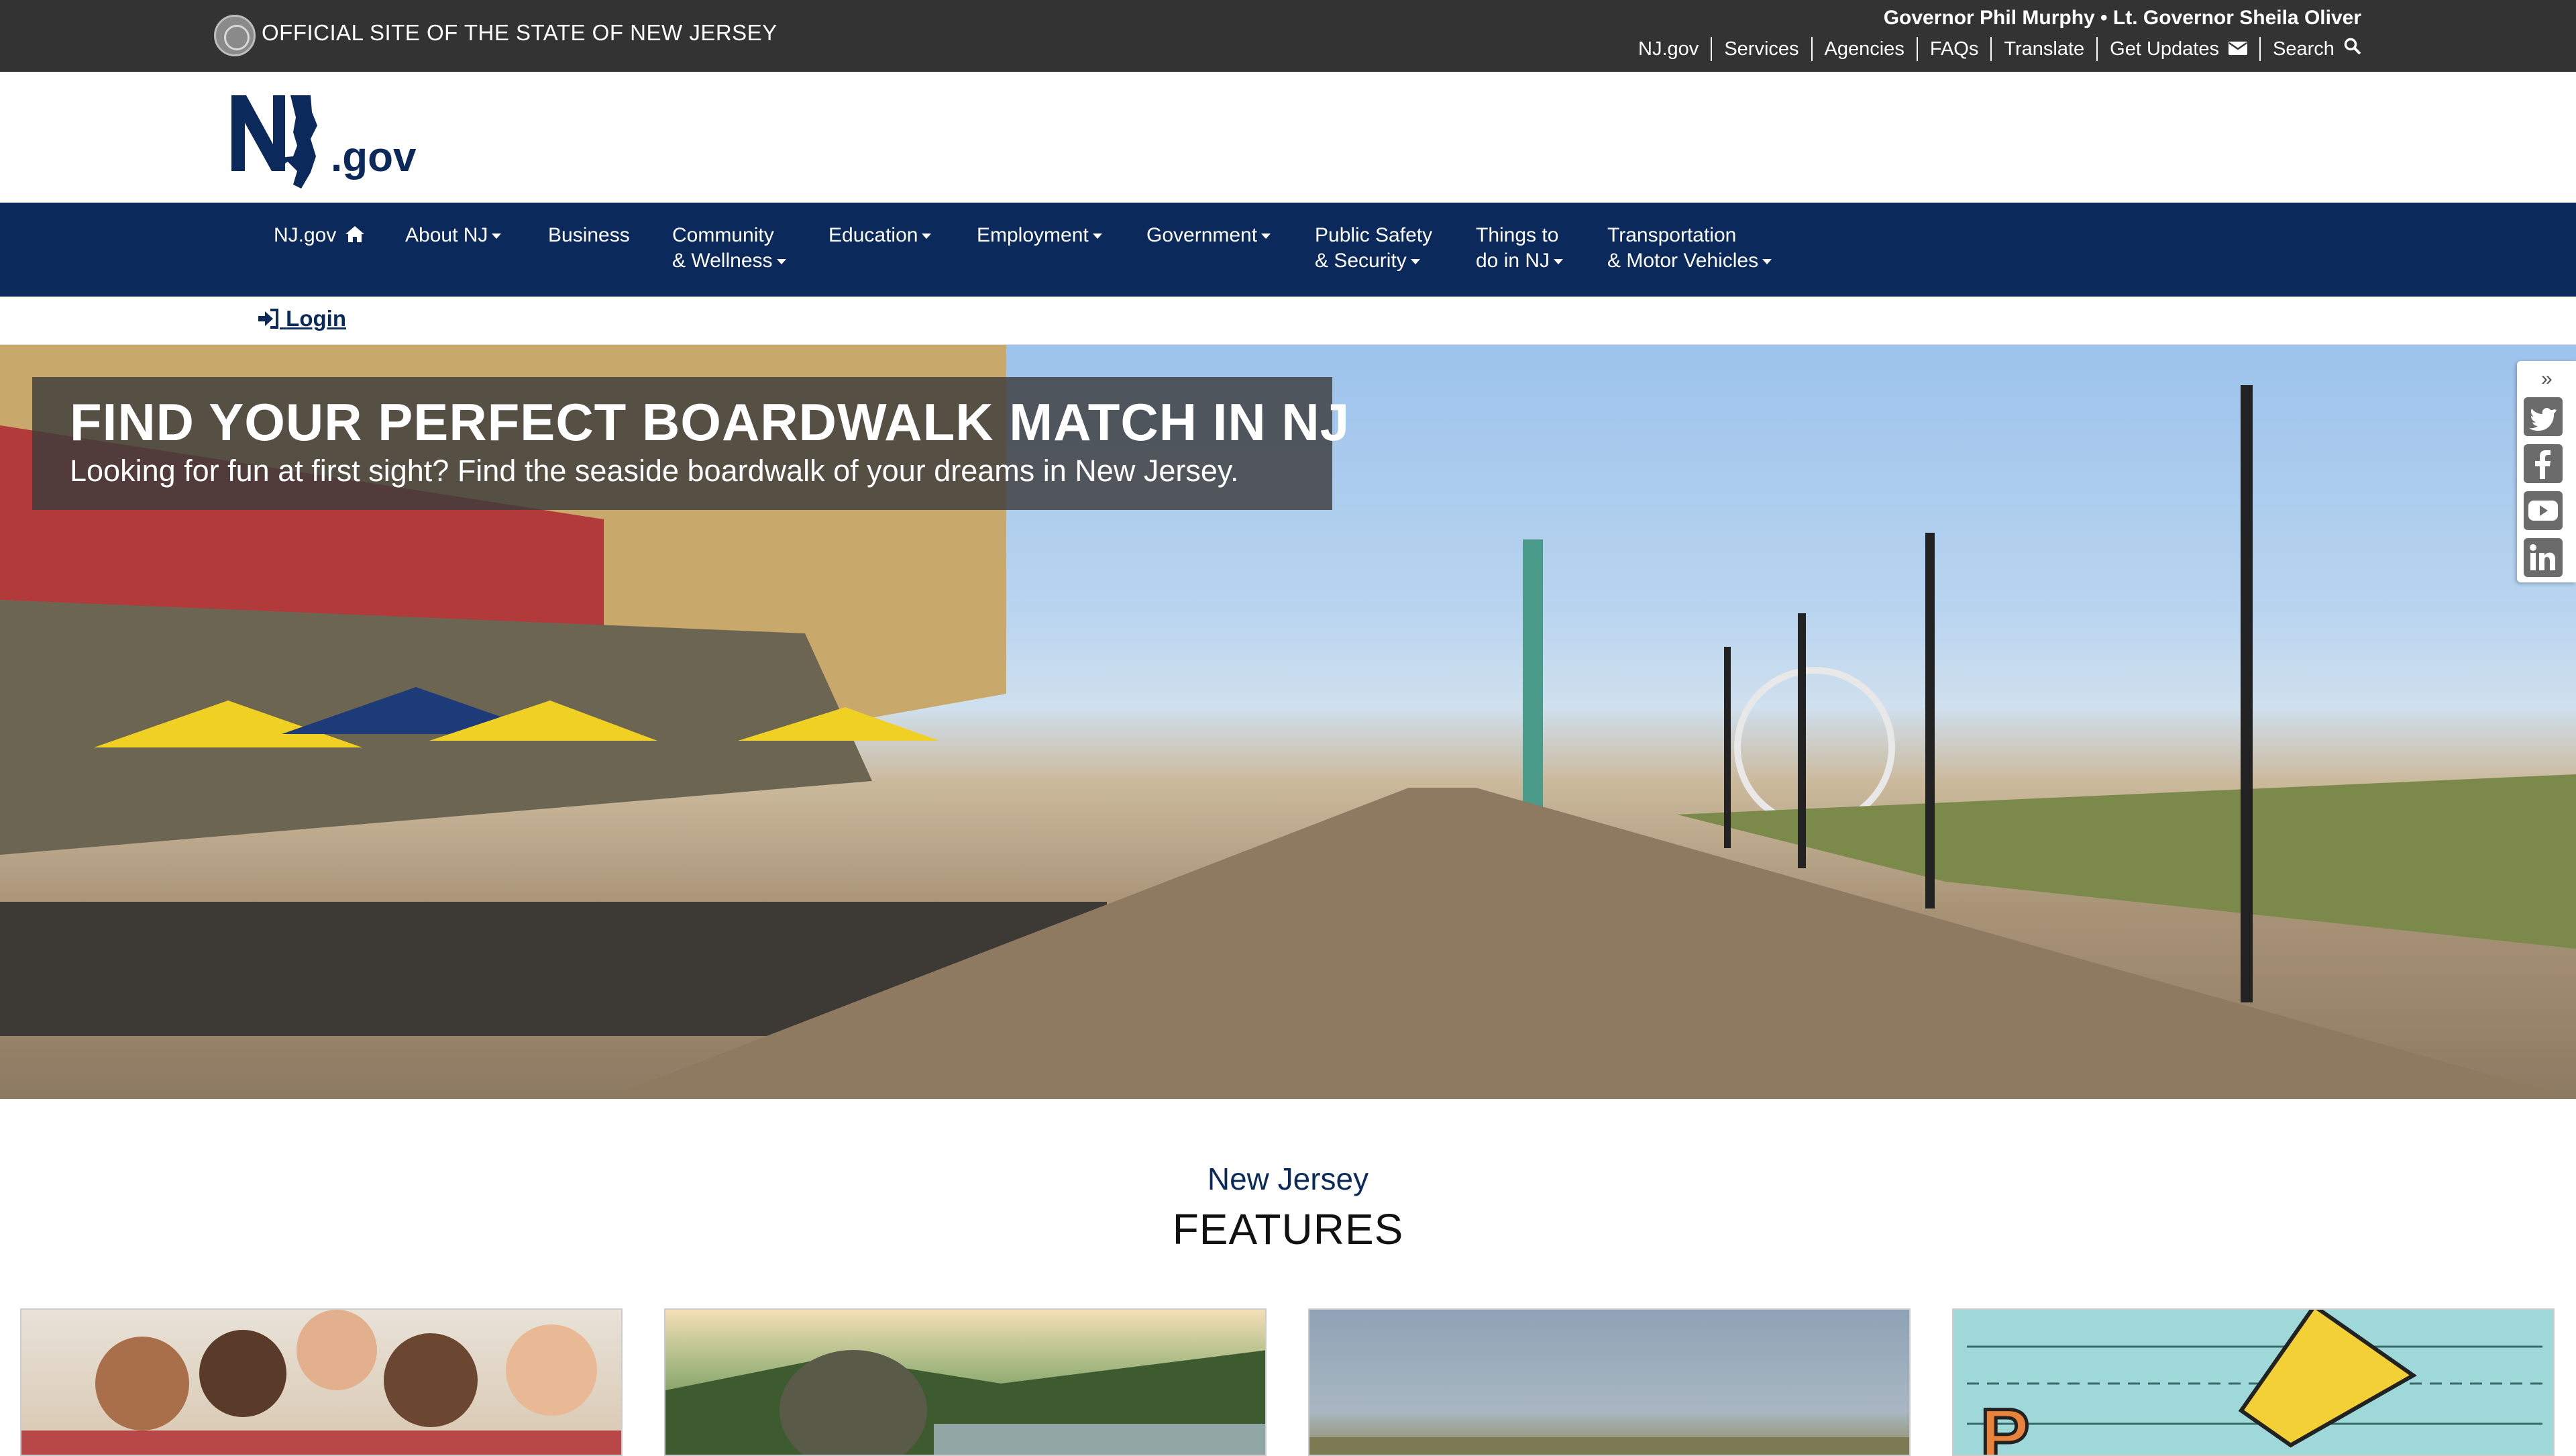 Image resolution: width=2576 pixels, height=1456 pixels. I want to click on nav-item-home: NJ.gov, so click(319, 235).